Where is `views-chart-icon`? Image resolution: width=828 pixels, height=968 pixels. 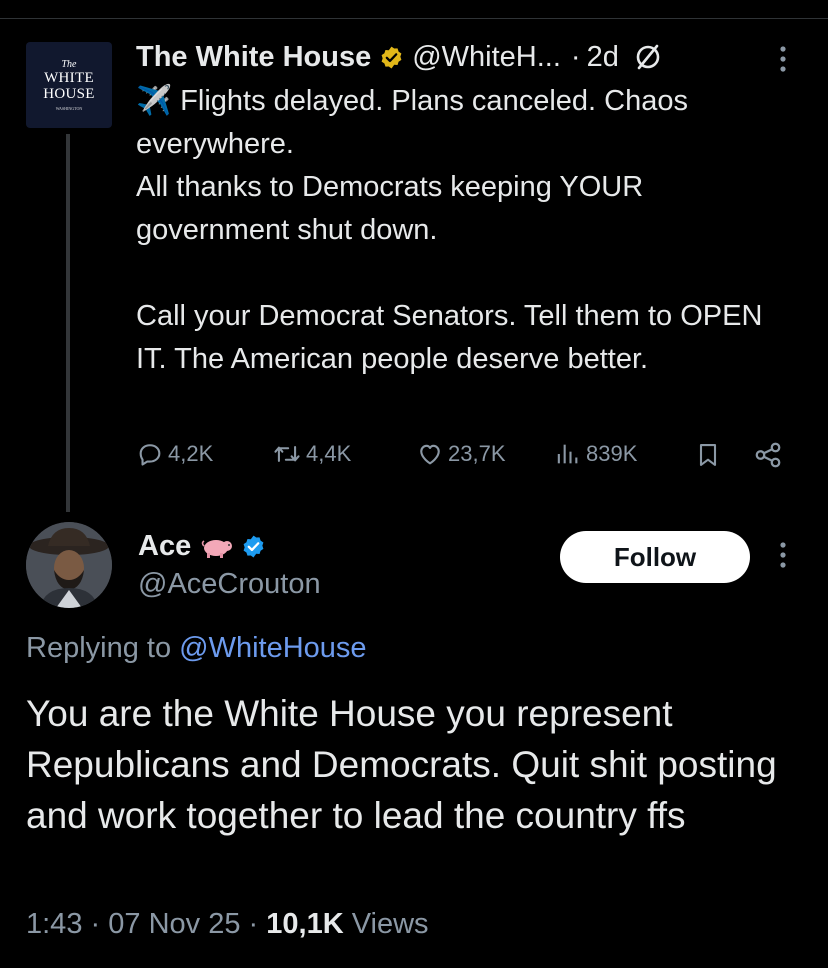
views-chart-icon is located at coordinates (567, 454).